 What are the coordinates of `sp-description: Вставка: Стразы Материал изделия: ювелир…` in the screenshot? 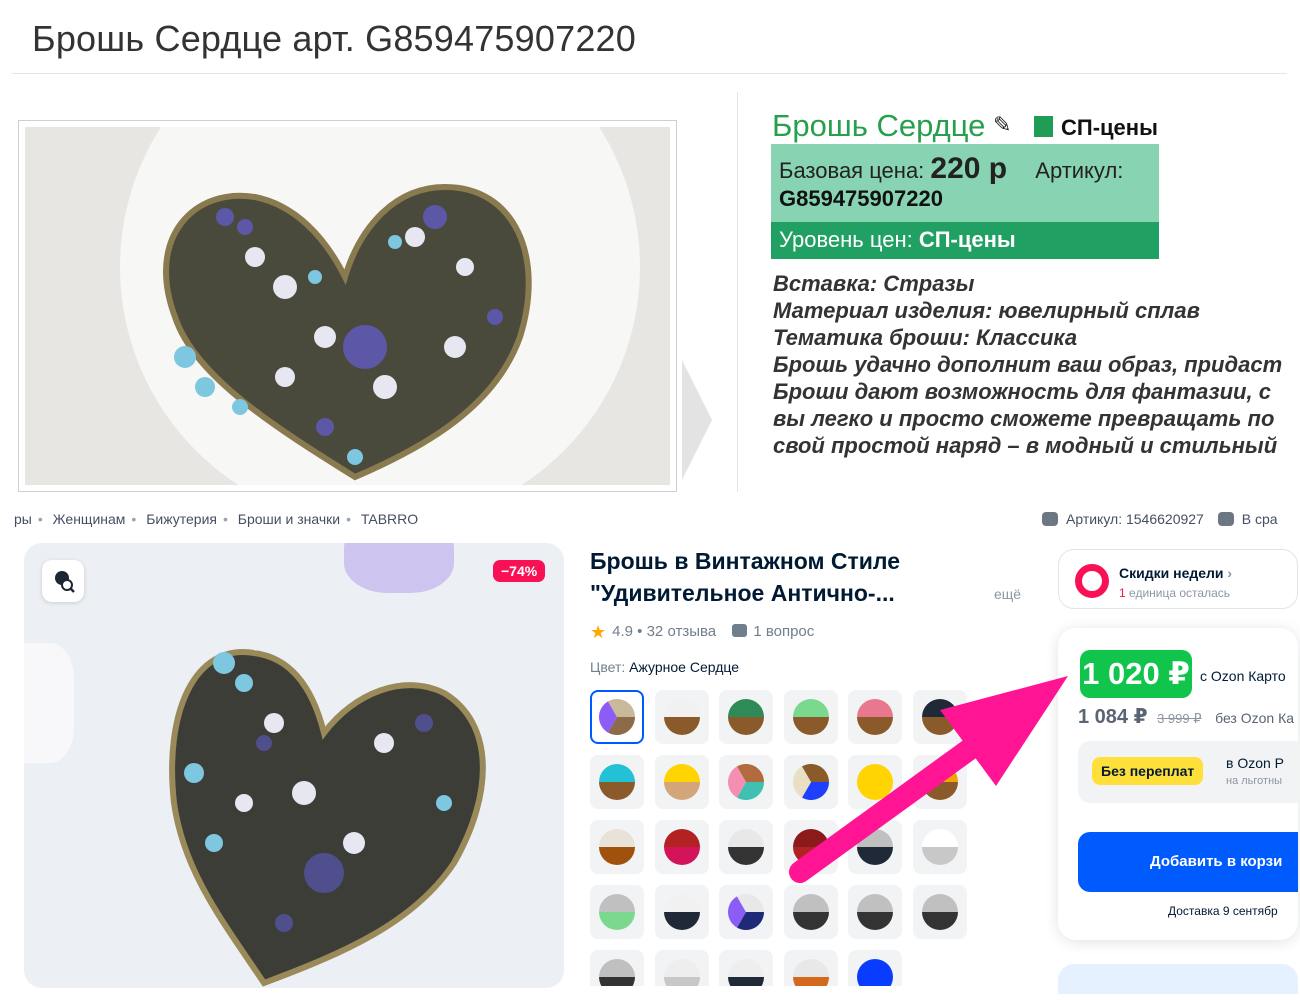 It's located at (1030, 381).